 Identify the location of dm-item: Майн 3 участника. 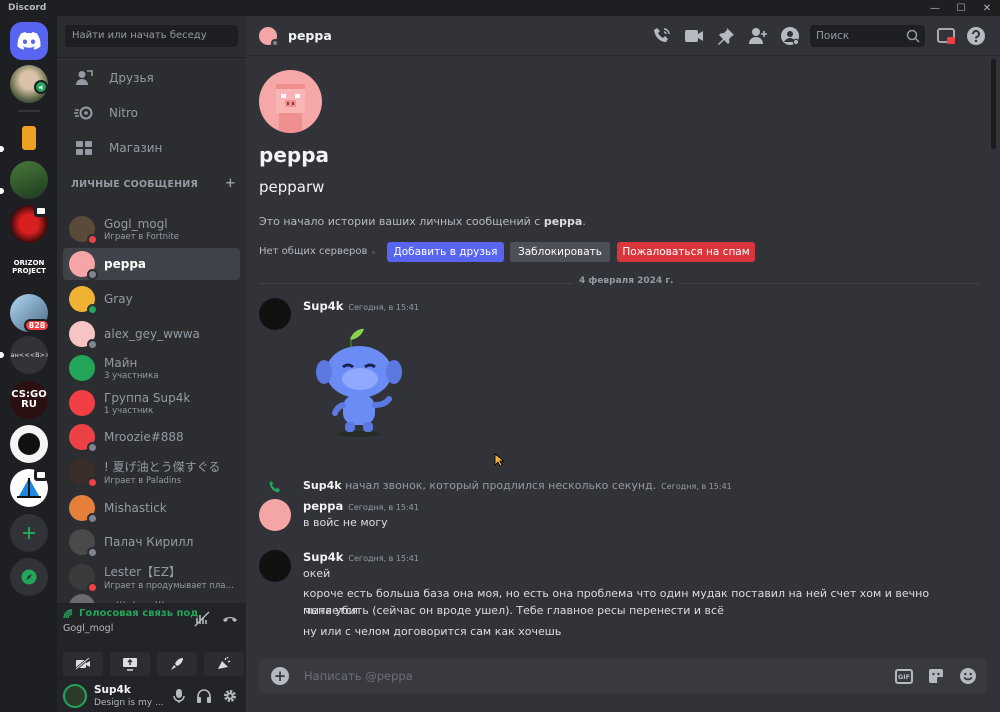
(151, 368).